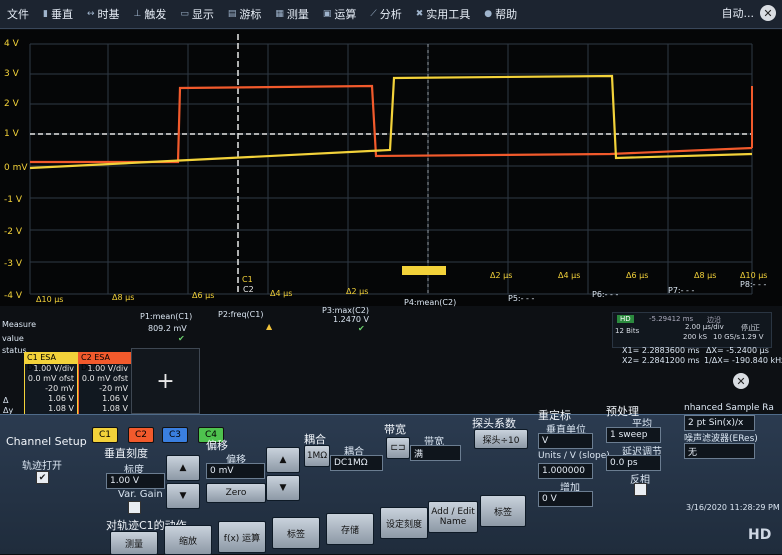 This screenshot has height=555, width=782. Describe the element at coordinates (345, 310) in the screenshot. I see `p3-label: P3:max(C2)` at that location.